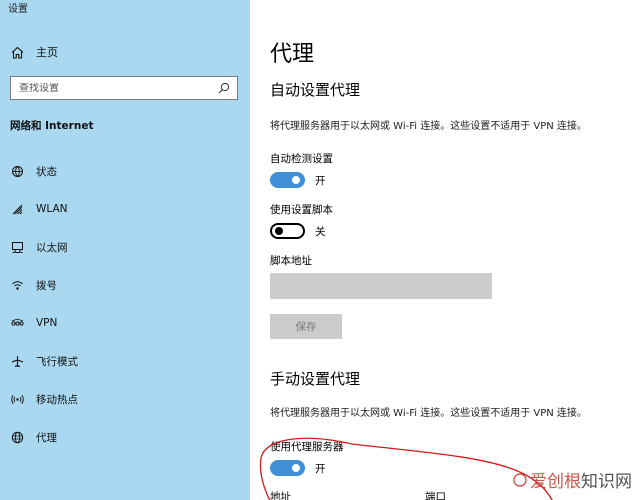 The width and height of the screenshot is (640, 500). What do you see at coordinates (125, 171) in the screenshot?
I see `sidebar-item-status: 状态` at bounding box center [125, 171].